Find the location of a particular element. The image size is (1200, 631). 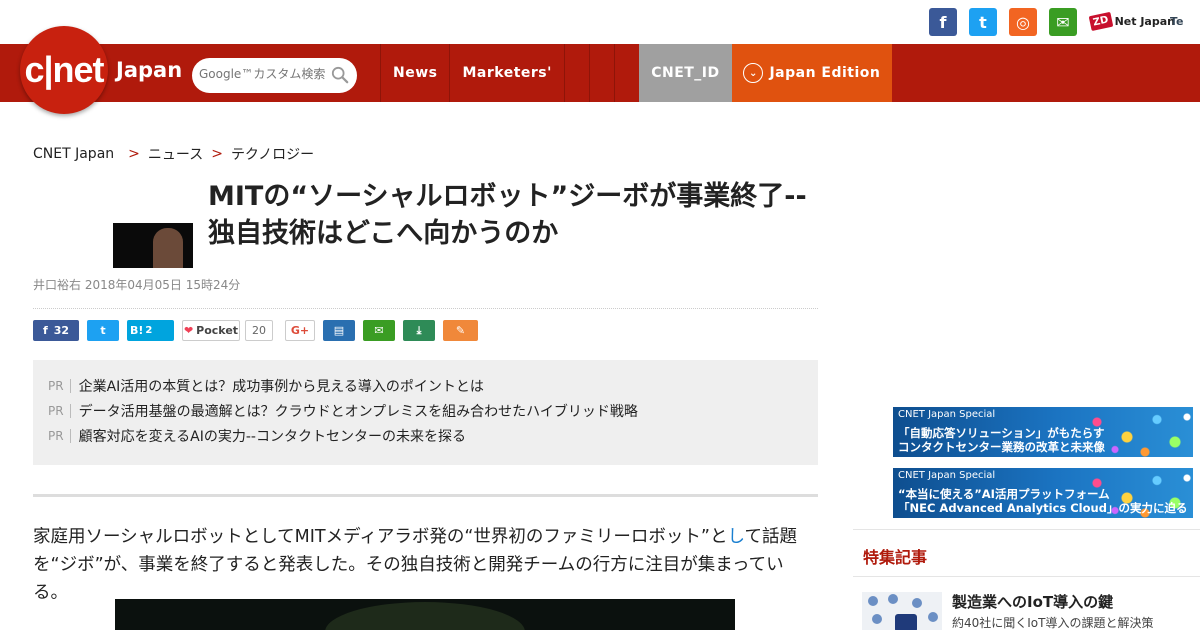

pr-link: 顧客対応を変えるAIの実力--コンタクトセンターの未来を探る is located at coordinates (272, 436).